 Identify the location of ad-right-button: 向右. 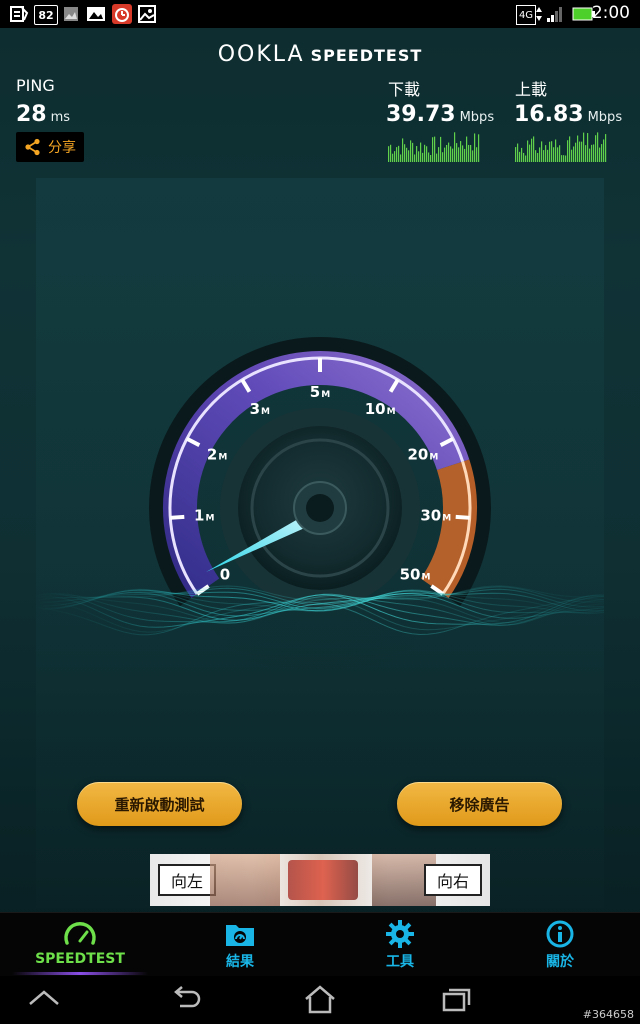
(453, 880).